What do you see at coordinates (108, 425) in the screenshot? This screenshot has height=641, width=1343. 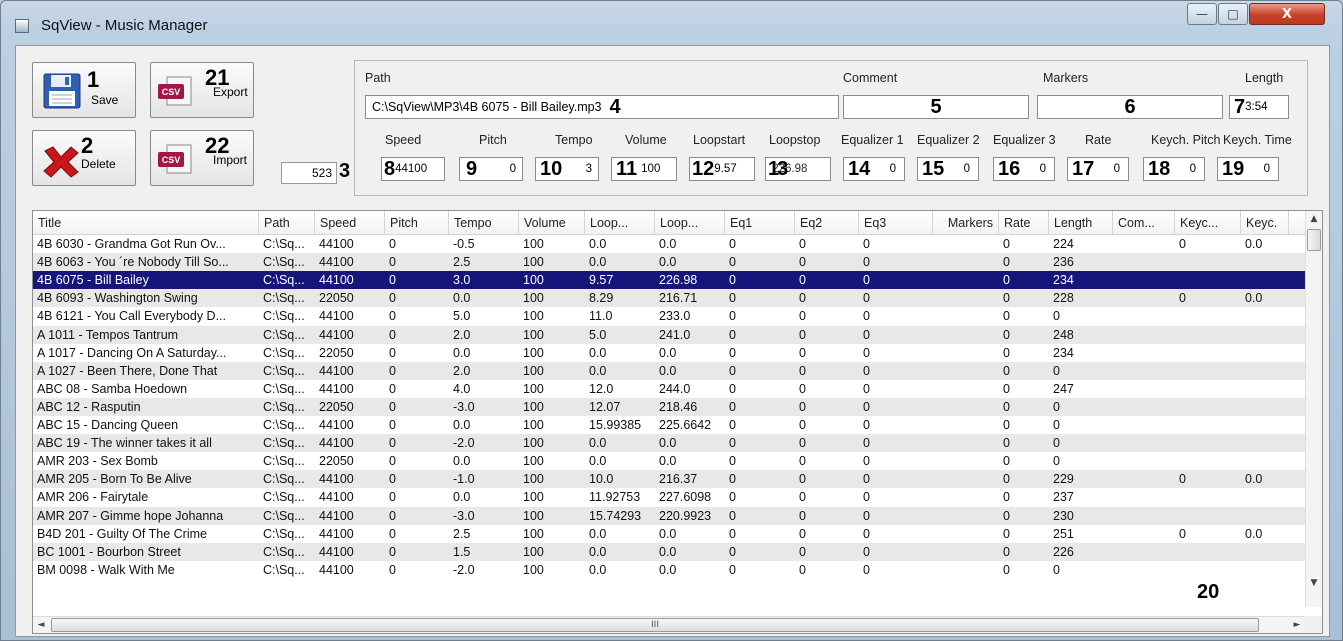 I see `table-cell: ABC 15 - Dancing Queen` at bounding box center [108, 425].